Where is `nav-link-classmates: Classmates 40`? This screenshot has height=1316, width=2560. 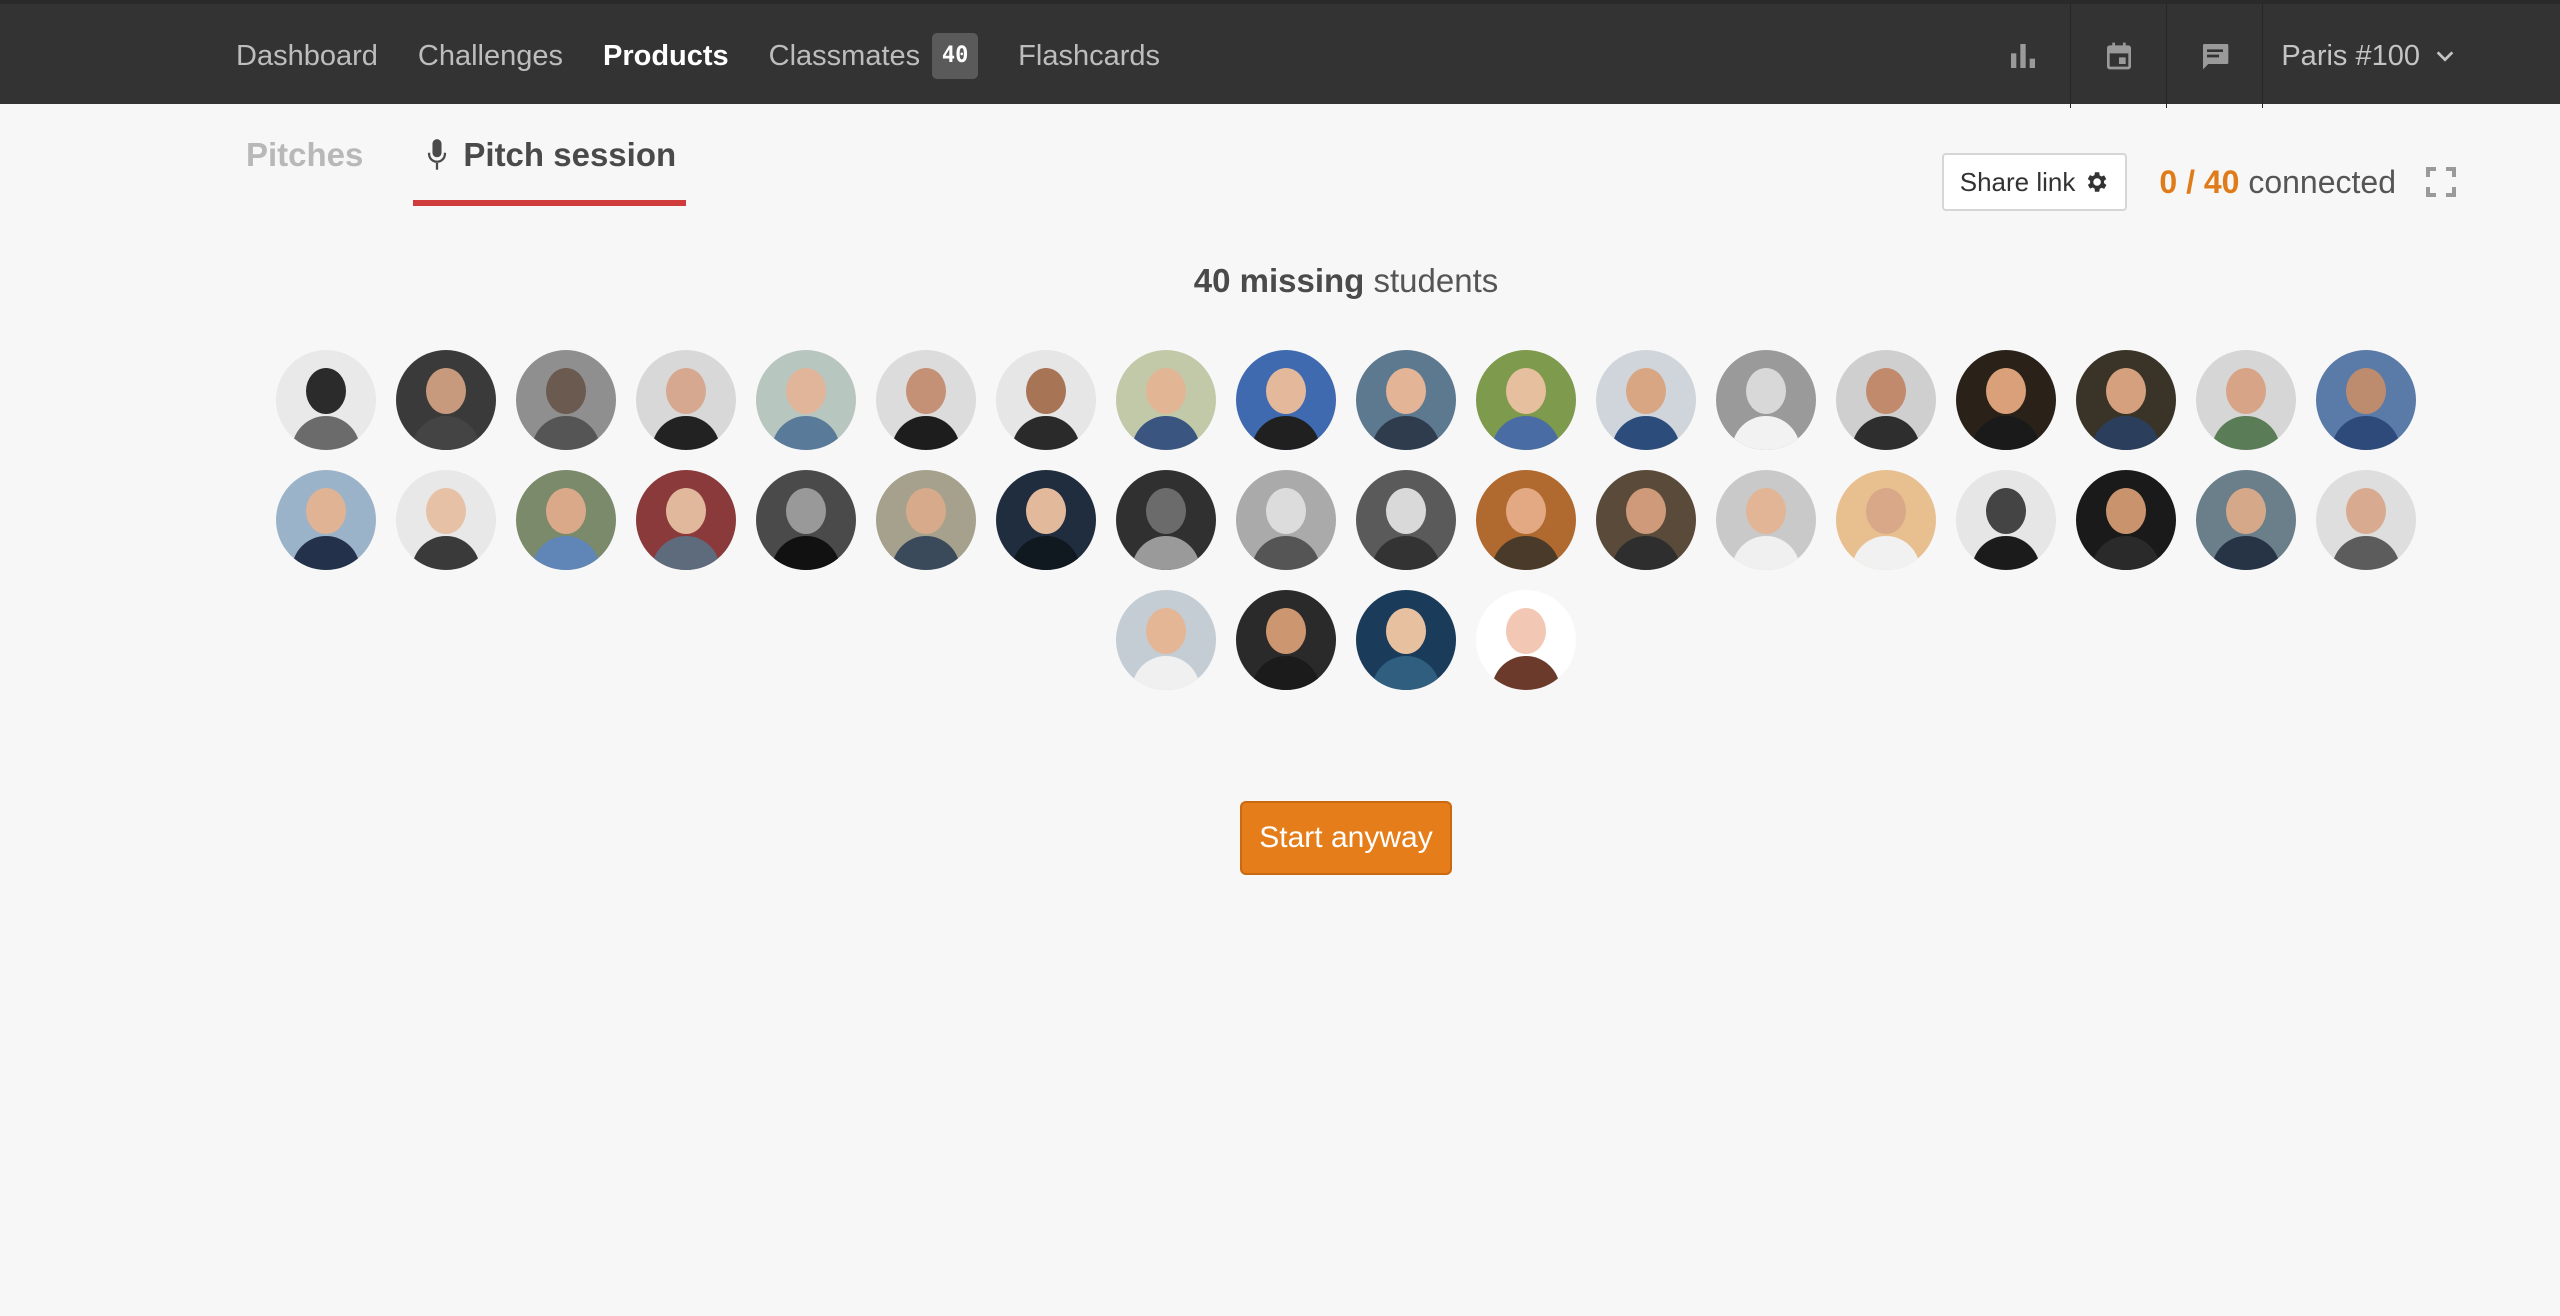
nav-link-classmates: Classmates 40 is located at coordinates (874, 56).